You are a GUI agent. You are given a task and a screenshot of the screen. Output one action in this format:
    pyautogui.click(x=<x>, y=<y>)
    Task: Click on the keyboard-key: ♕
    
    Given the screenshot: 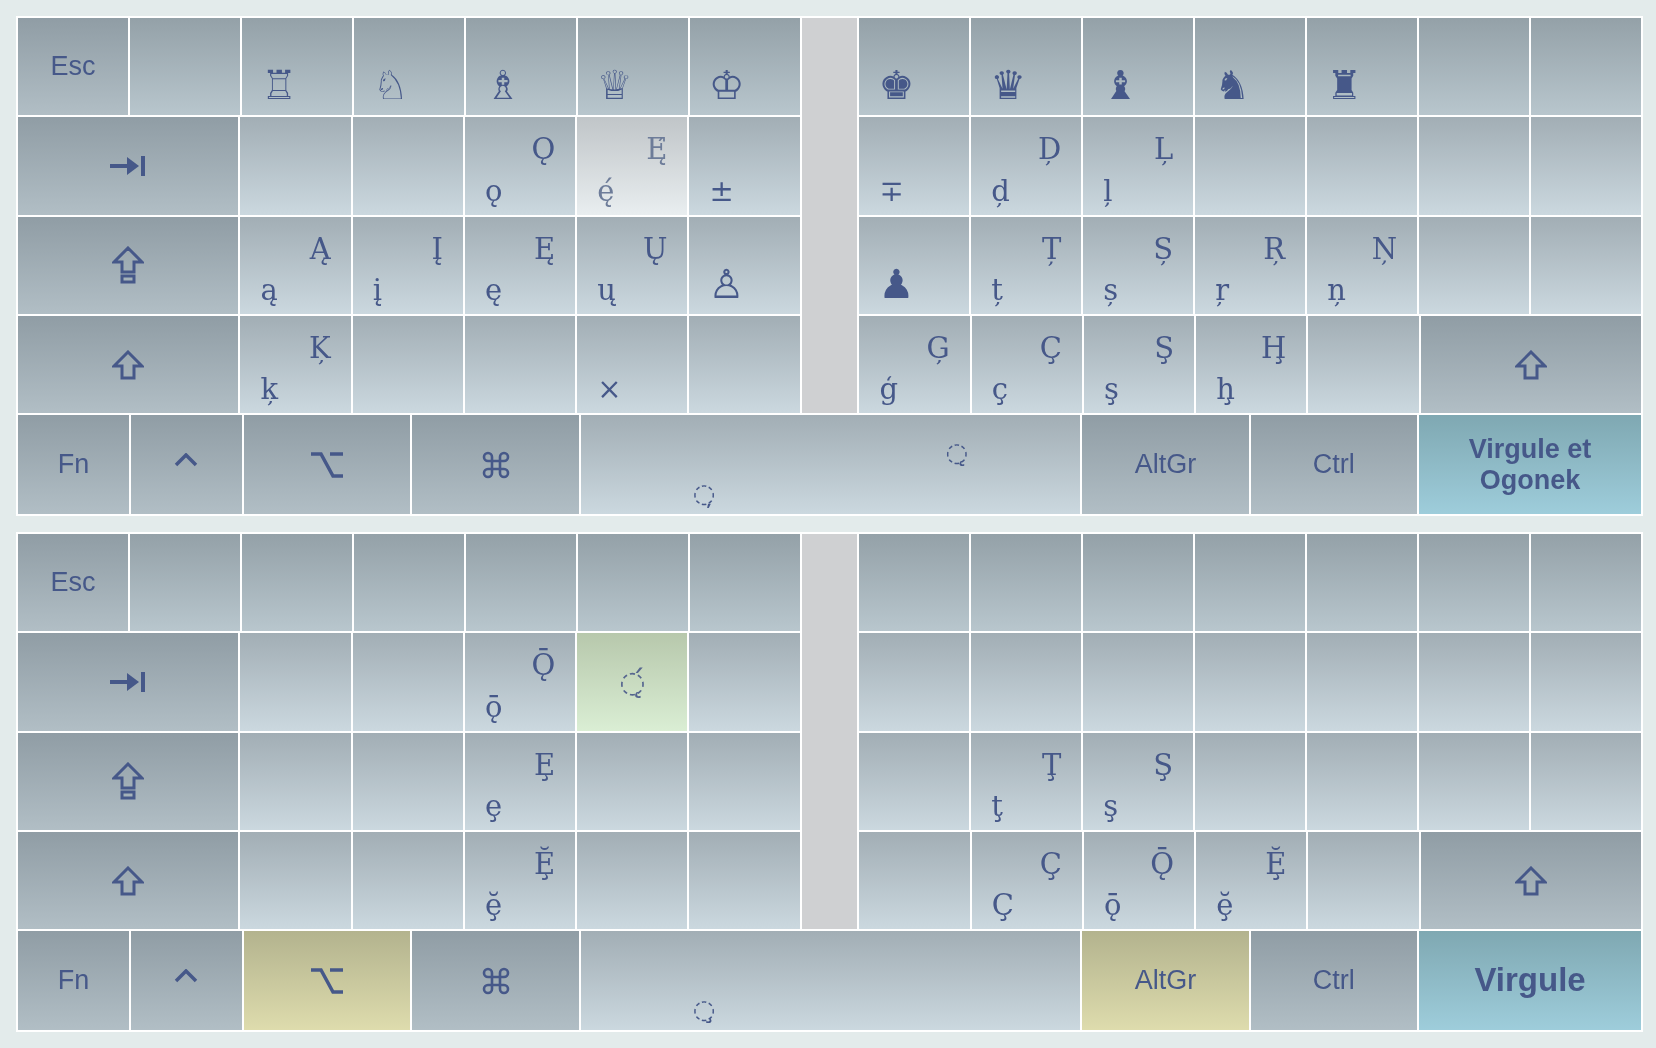 What is the action you would take?
    pyautogui.click(x=632, y=67)
    